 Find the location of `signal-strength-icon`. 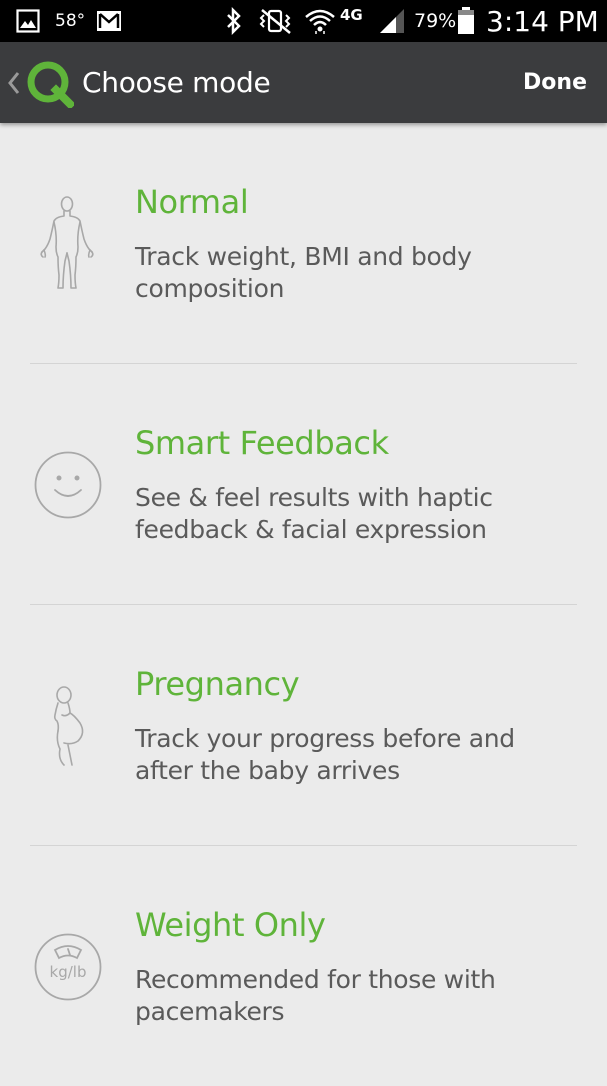

signal-strength-icon is located at coordinates (392, 21).